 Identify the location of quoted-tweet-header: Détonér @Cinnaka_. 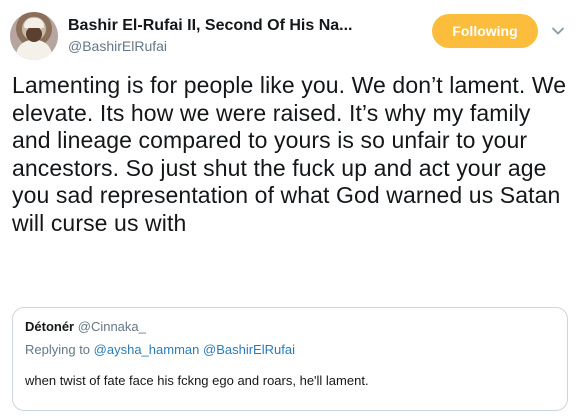
(290, 327).